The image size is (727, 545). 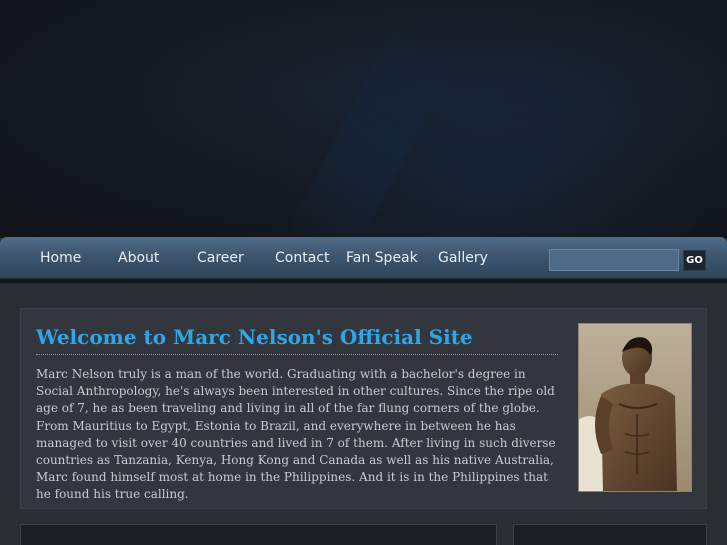 I want to click on nav-divider, so click(x=363, y=281).